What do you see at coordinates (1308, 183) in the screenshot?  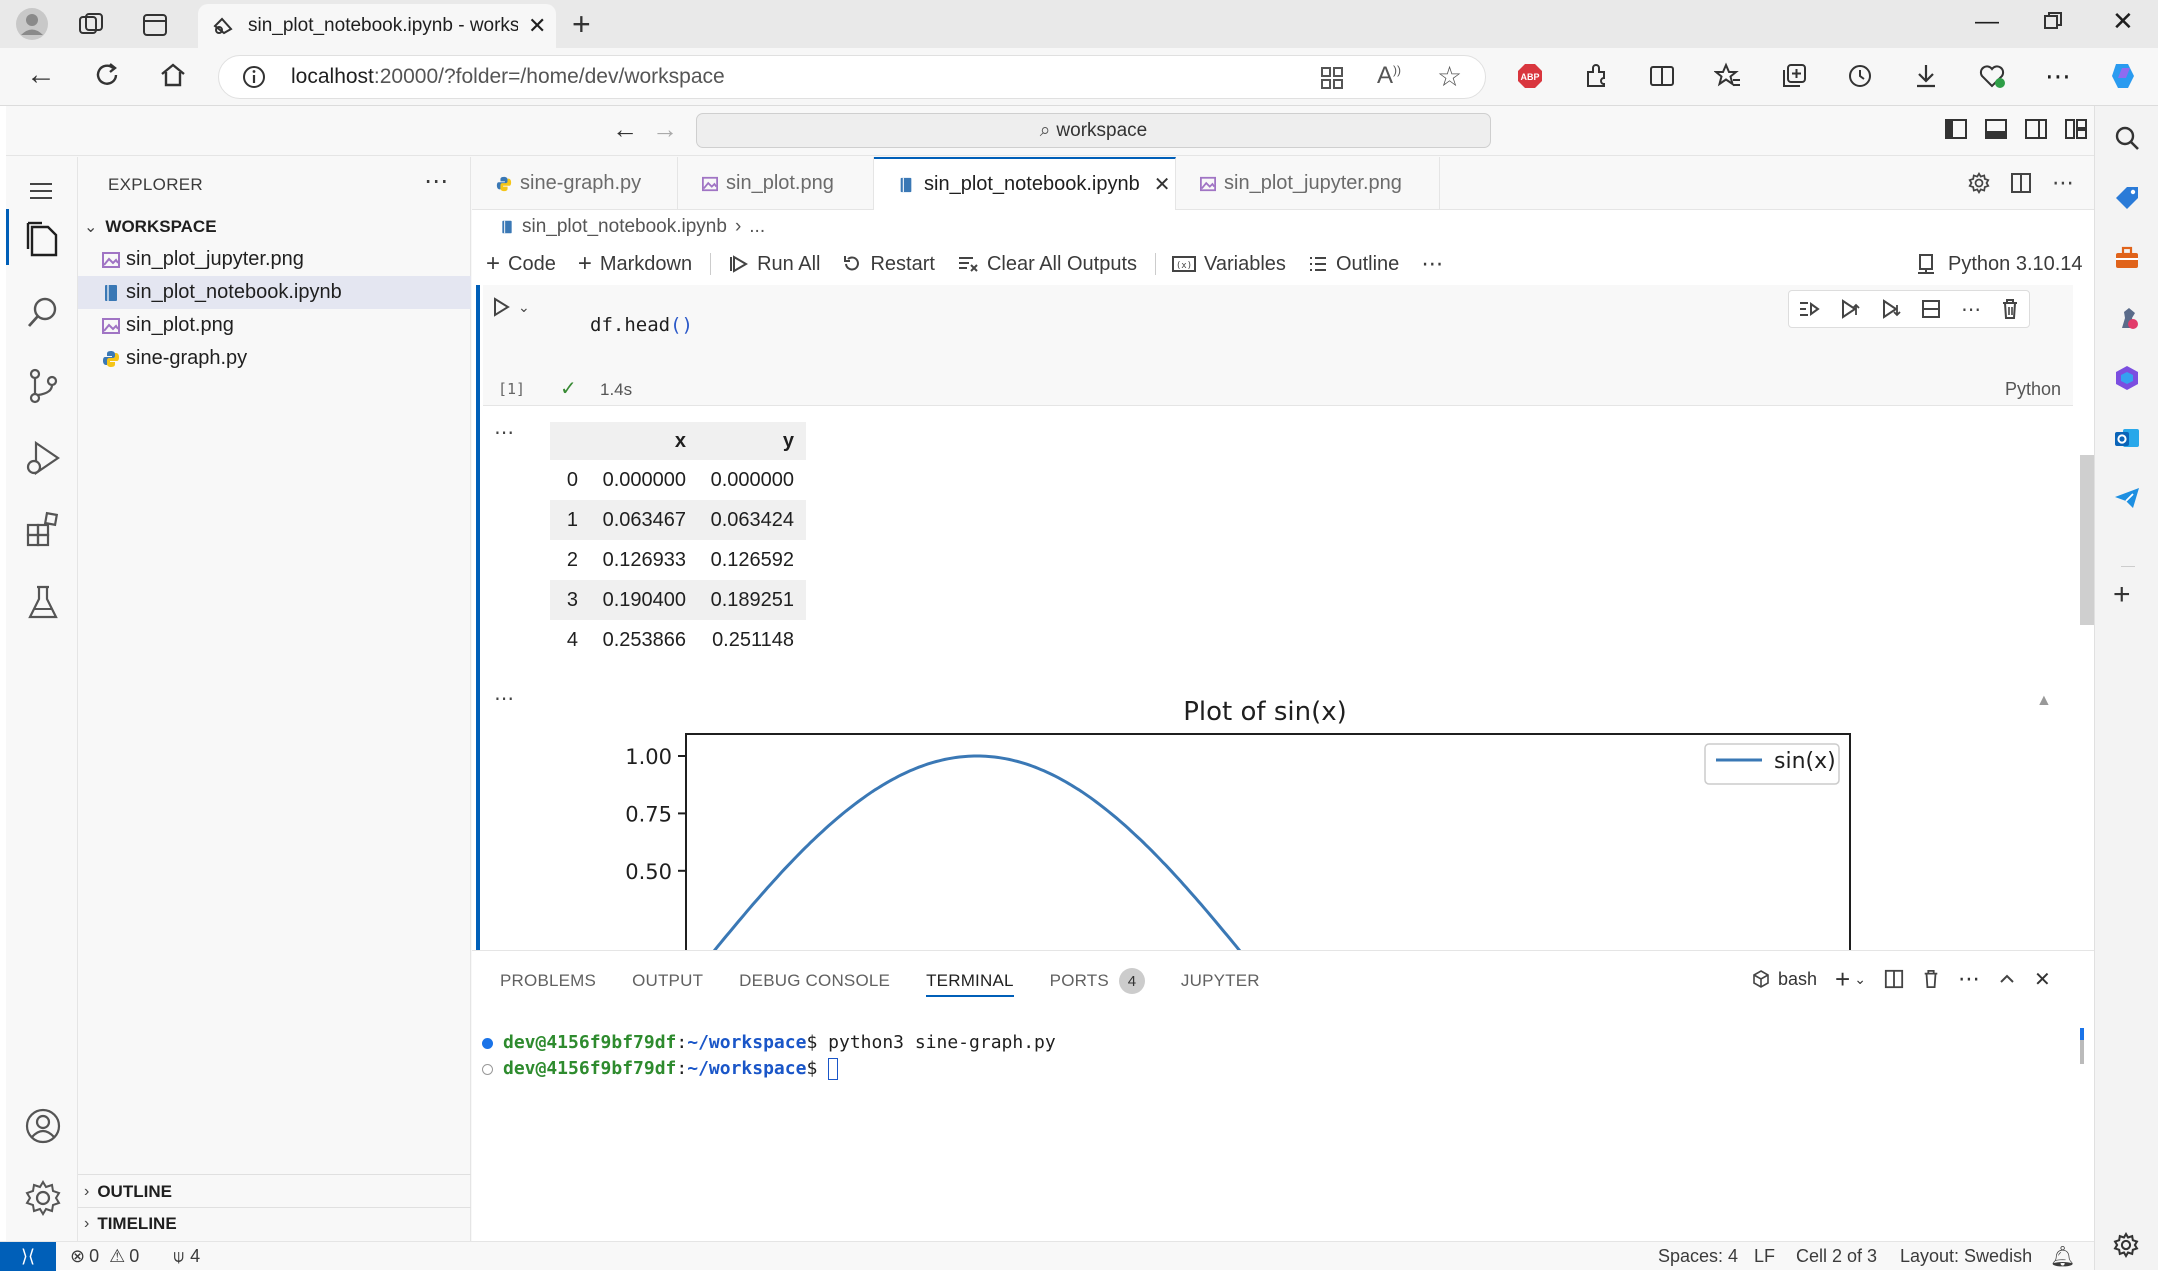 I see `editor-tab-sin-plot-jupyter: sin_plot_jupyter.png` at bounding box center [1308, 183].